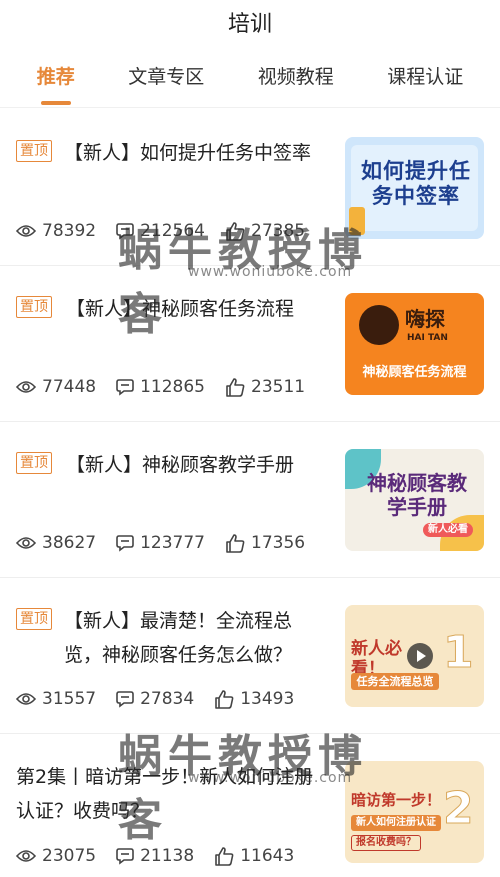 The image size is (500, 877). I want to click on thumbnail-text: 暗访第一步！, so click(396, 800).